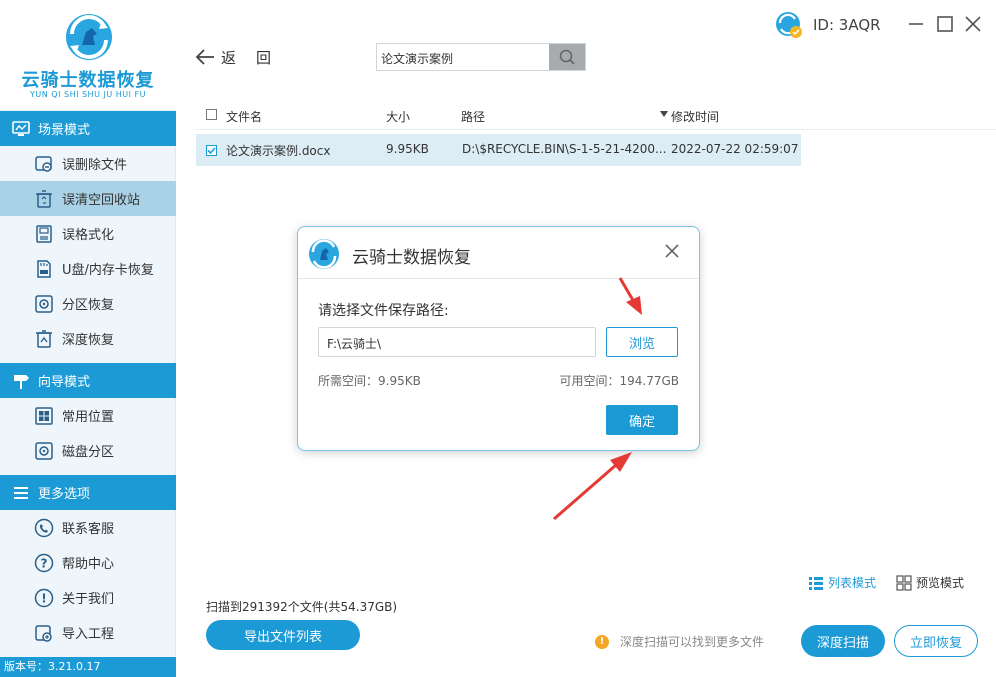 The width and height of the screenshot is (996, 677). I want to click on sidebar-item-label: 深度恢复, so click(88, 340).